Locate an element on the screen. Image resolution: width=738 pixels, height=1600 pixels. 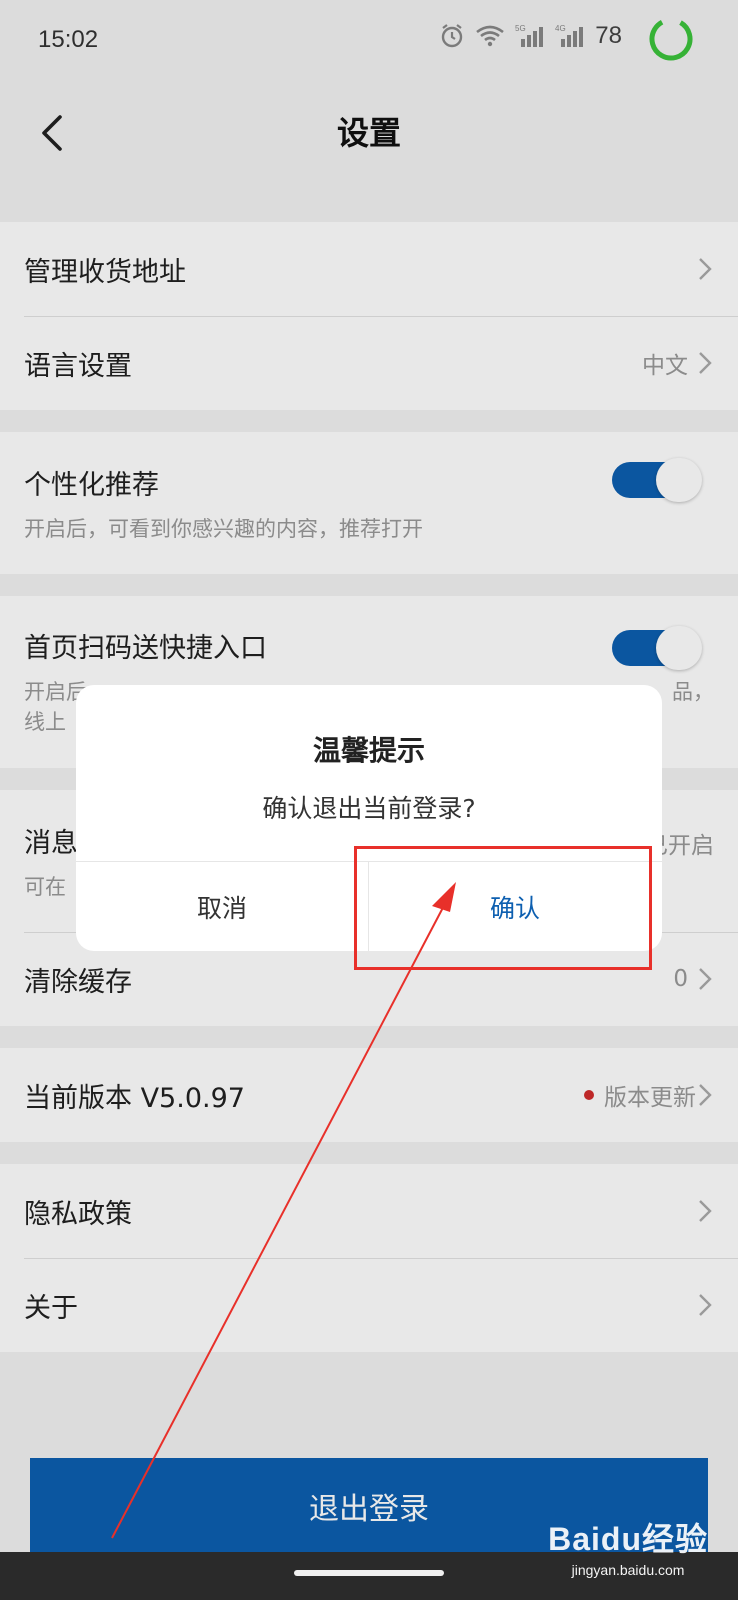
watermark-logo: Baidu经验 is located at coordinates (628, 1539).